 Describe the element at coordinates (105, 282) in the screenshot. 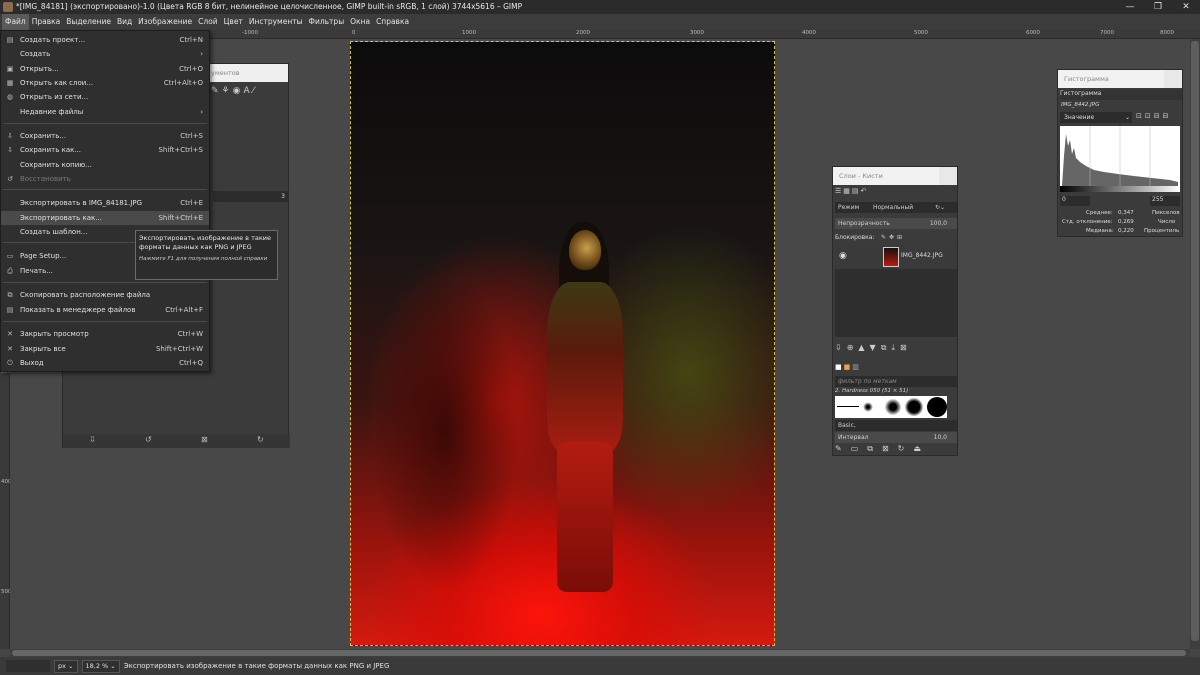

I see `menu-separator` at that location.